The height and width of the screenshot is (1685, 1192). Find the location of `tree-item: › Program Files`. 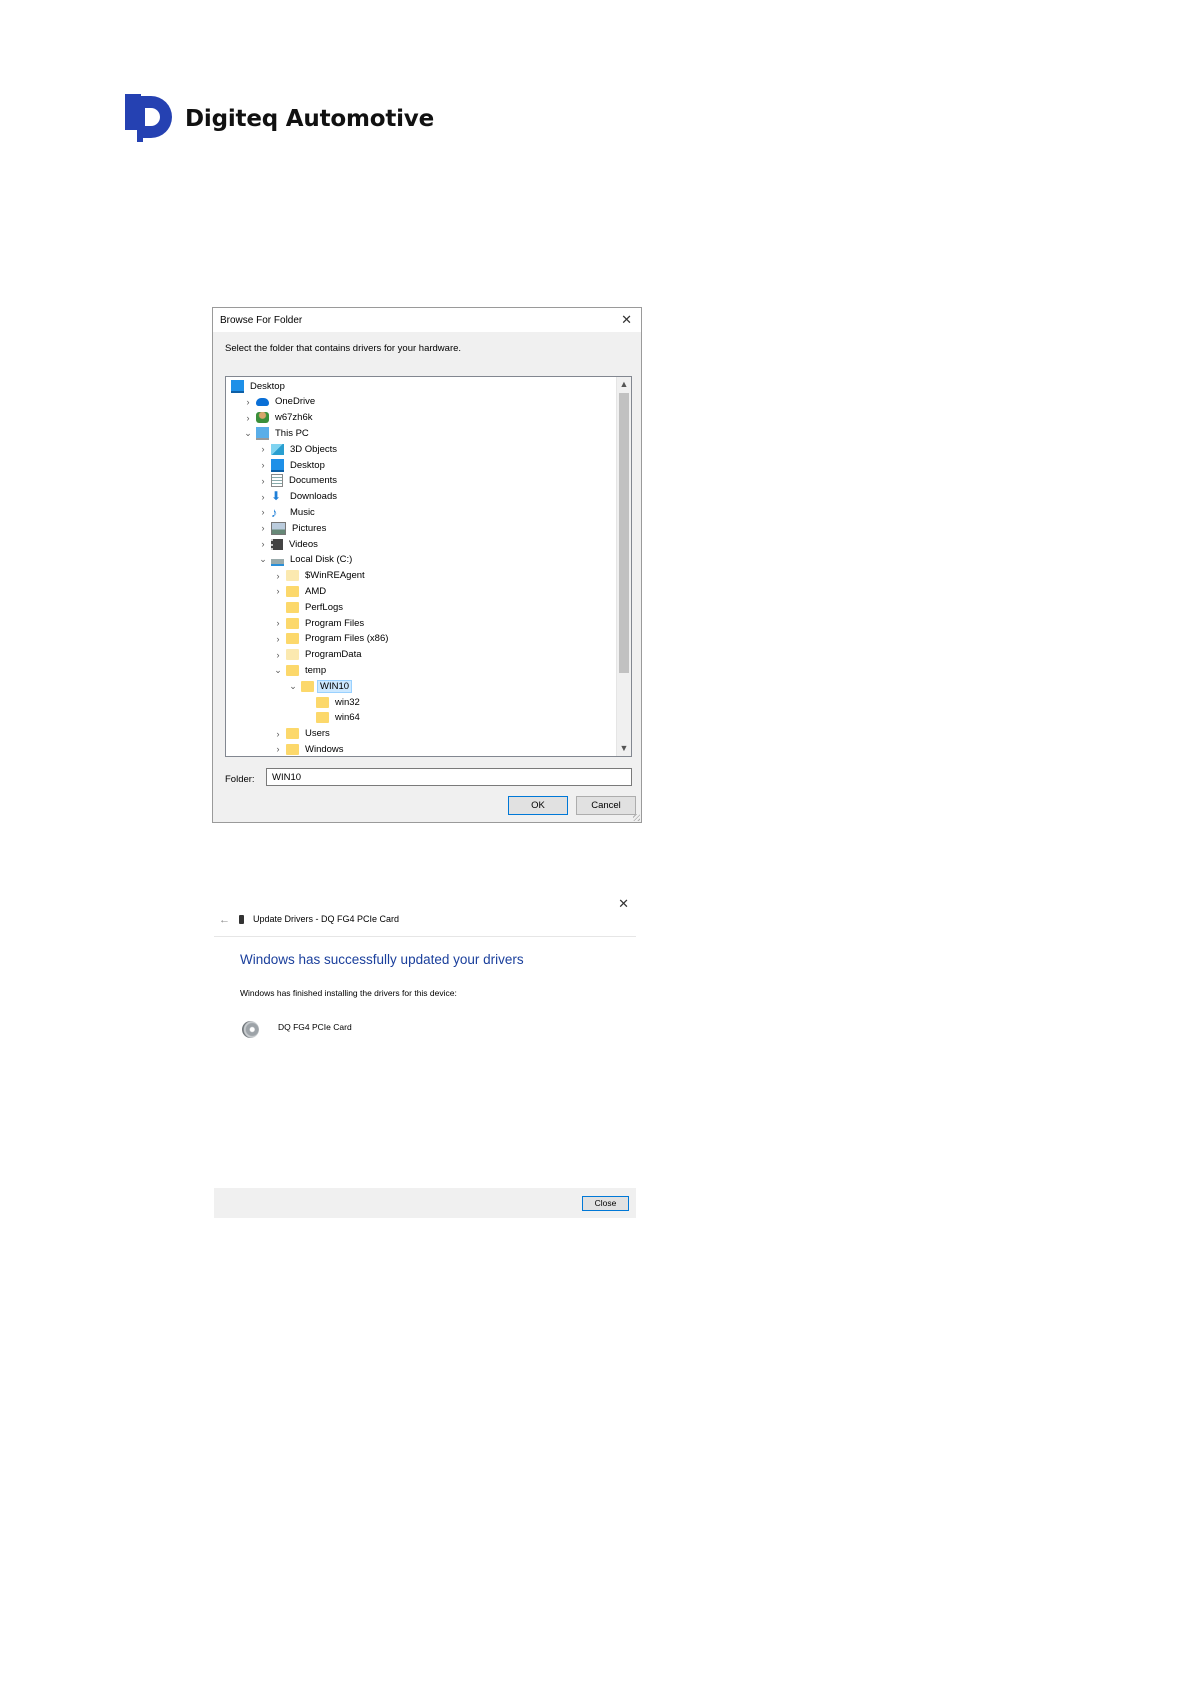

tree-item: › Program Files is located at coordinates (319, 623).